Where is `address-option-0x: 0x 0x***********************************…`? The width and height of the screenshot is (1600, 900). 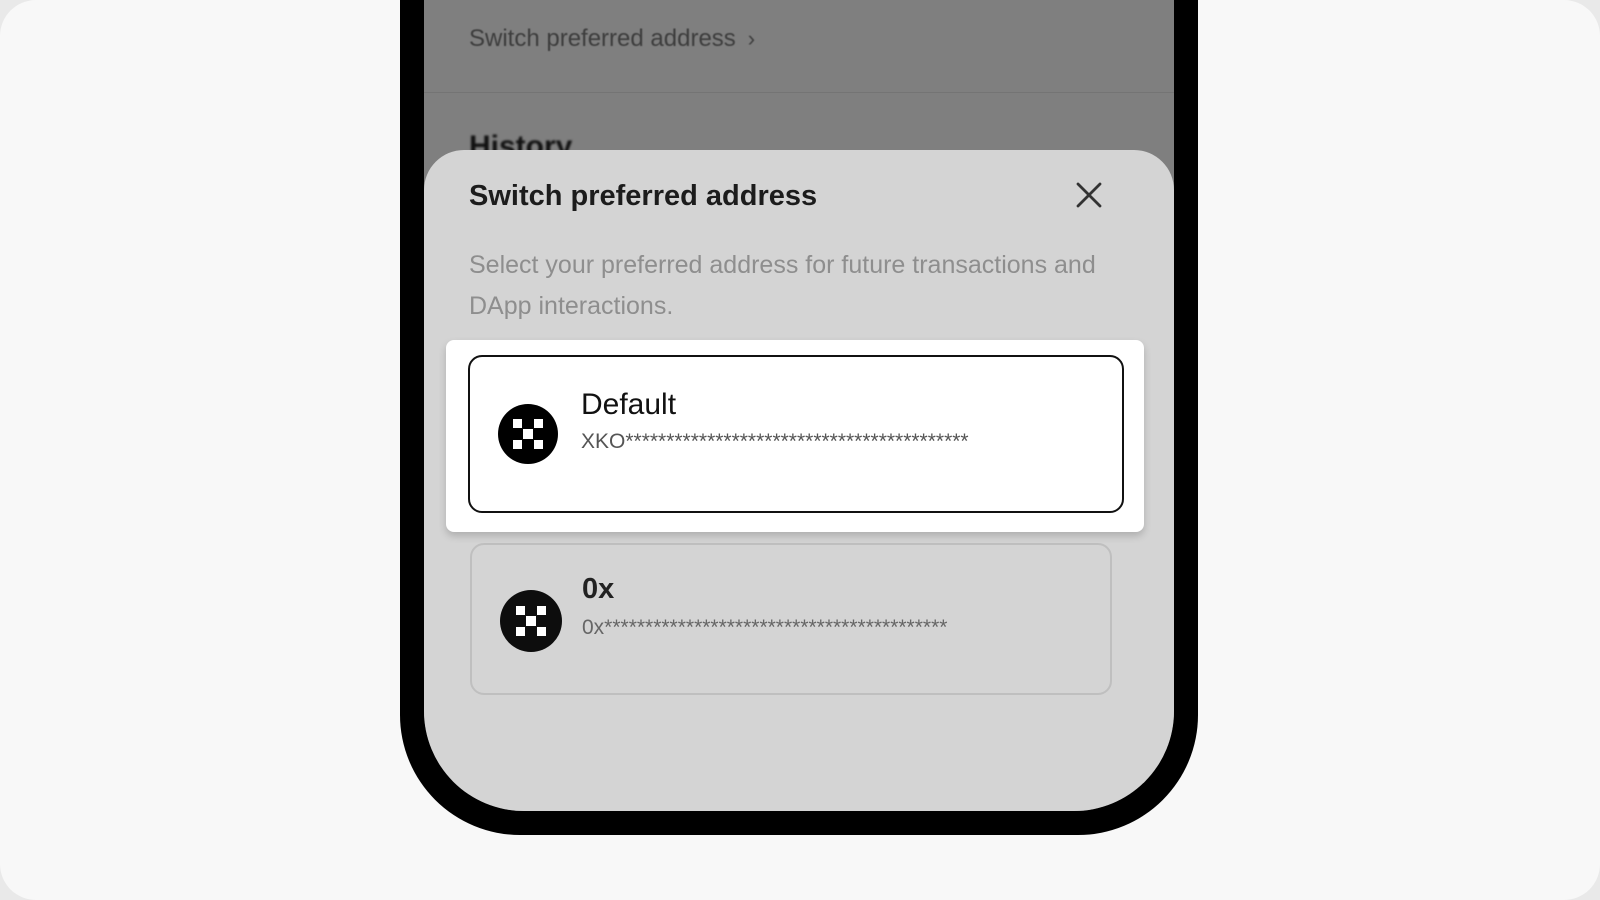
address-option-0x: 0x 0x***********************************… is located at coordinates (791, 619).